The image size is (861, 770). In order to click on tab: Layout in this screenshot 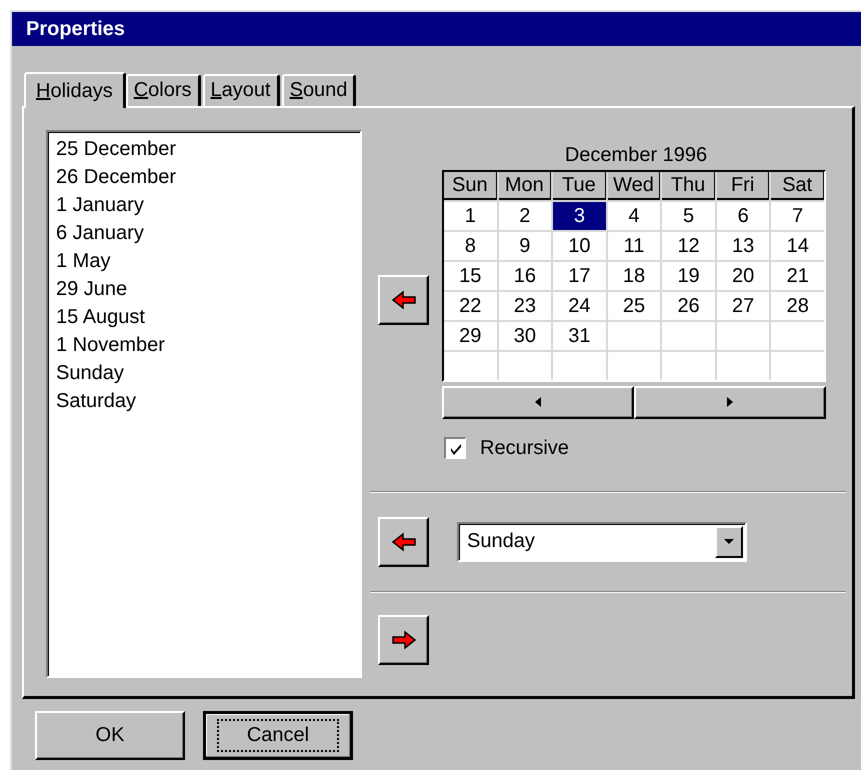, I will do `click(241, 90)`.